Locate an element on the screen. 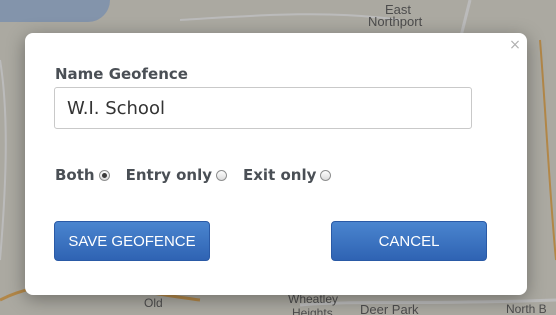 This screenshot has height=315, width=556. radio-option-exit-only: Exit only is located at coordinates (287, 175).